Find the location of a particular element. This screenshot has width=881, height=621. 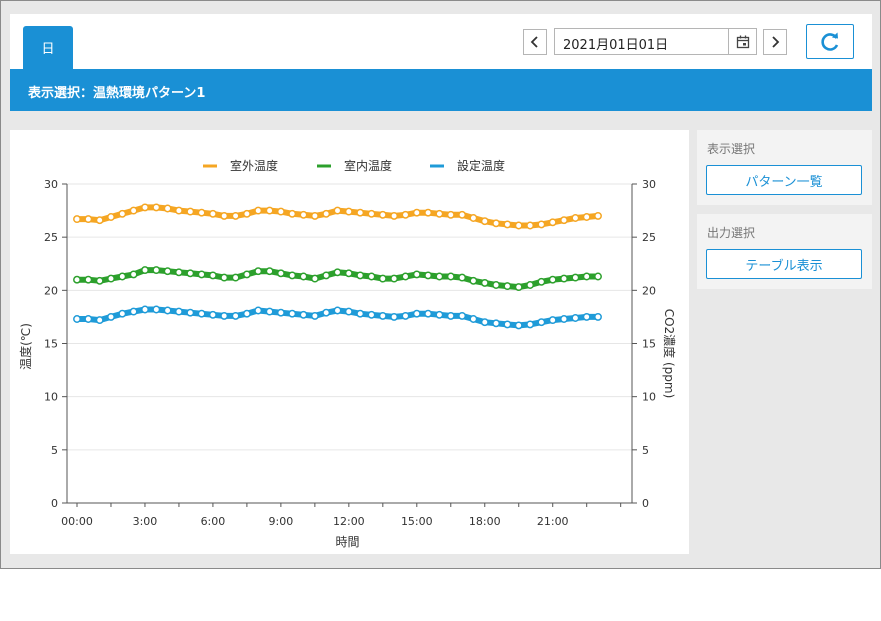

y-tick-label: 0 is located at coordinates (54, 503).